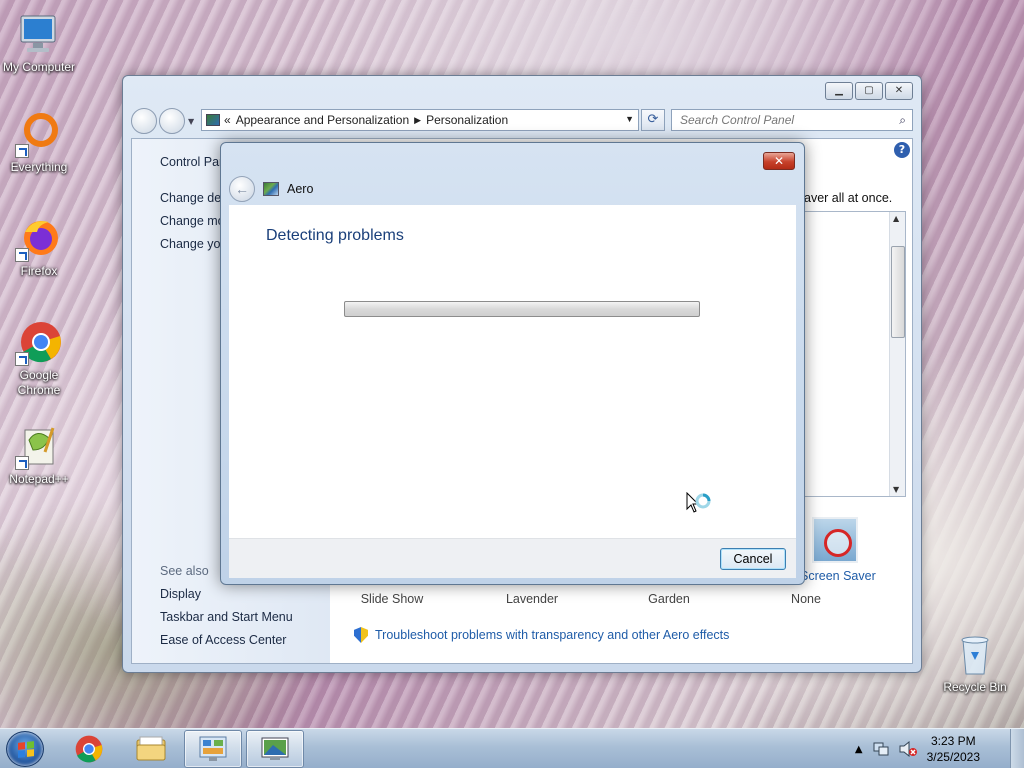  What do you see at coordinates (39, 238) in the screenshot?
I see `firefox-icon` at bounding box center [39, 238].